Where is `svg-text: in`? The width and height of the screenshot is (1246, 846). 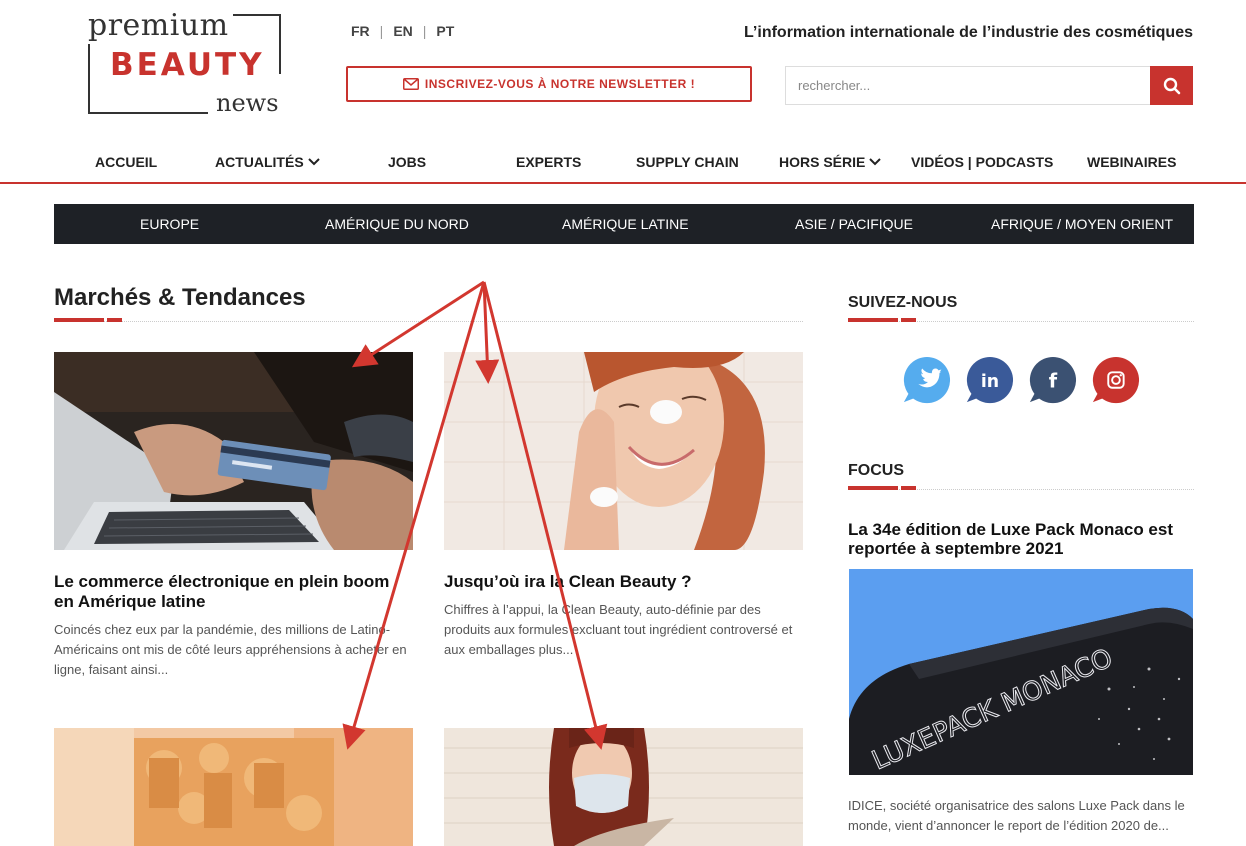
svg-text: in is located at coordinates (990, 382).